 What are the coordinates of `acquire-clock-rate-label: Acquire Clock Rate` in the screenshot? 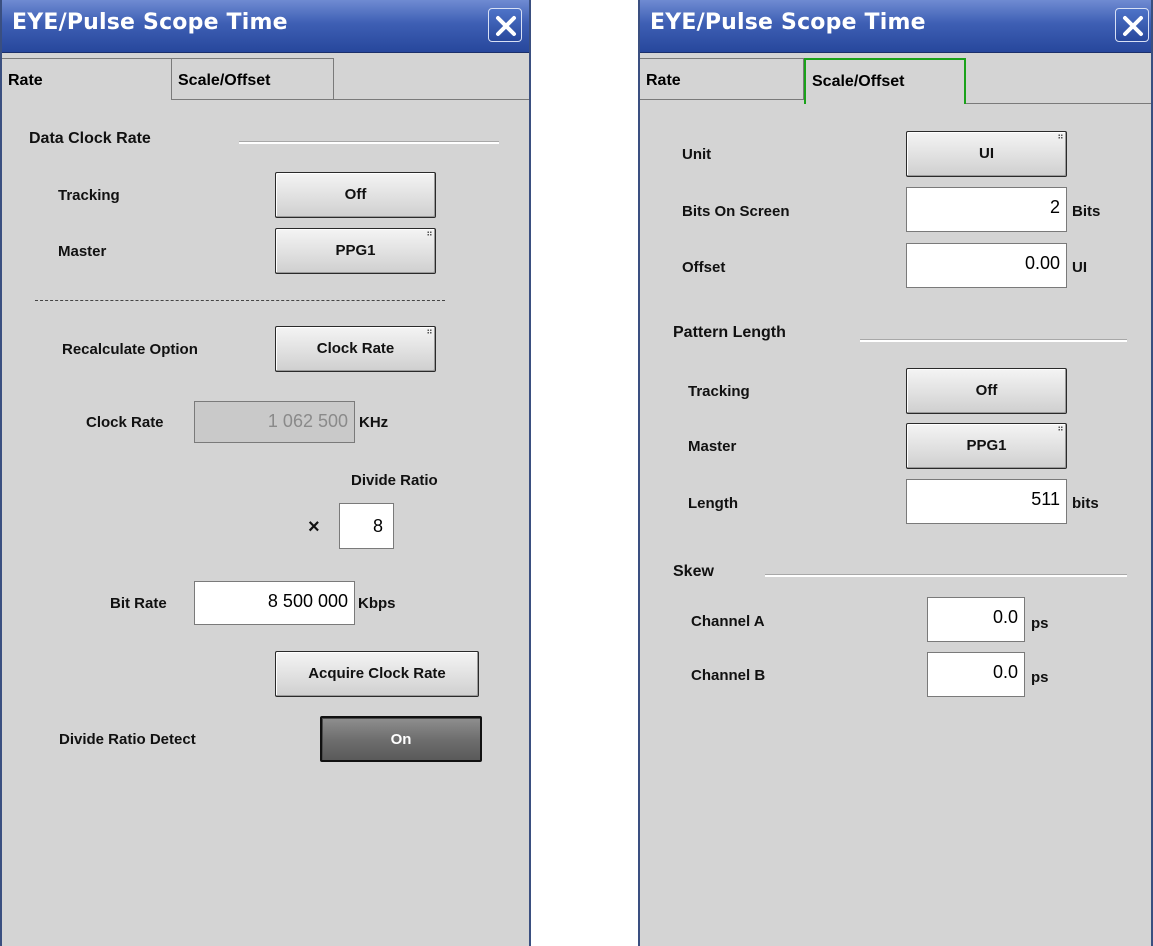 It's located at (377, 673).